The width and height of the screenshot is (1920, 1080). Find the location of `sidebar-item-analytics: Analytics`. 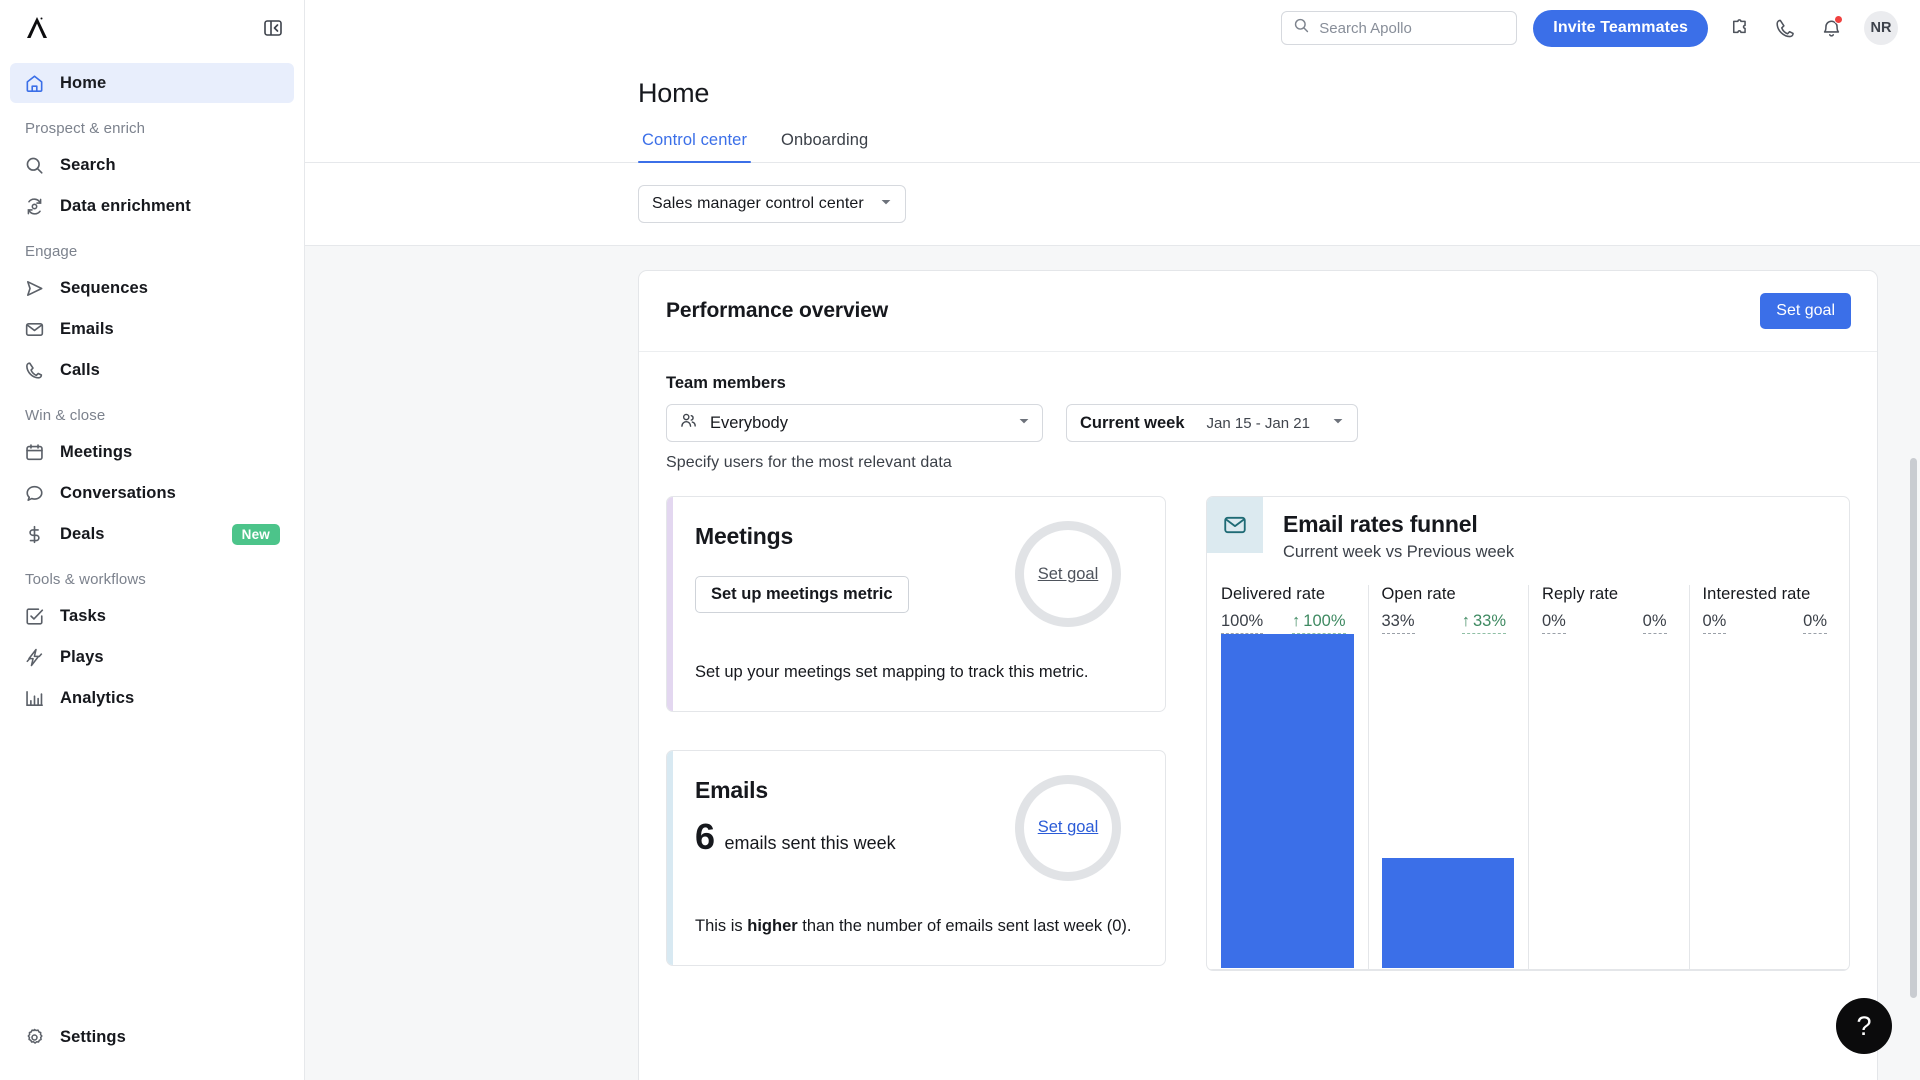

sidebar-item-analytics: Analytics is located at coordinates (152, 698).